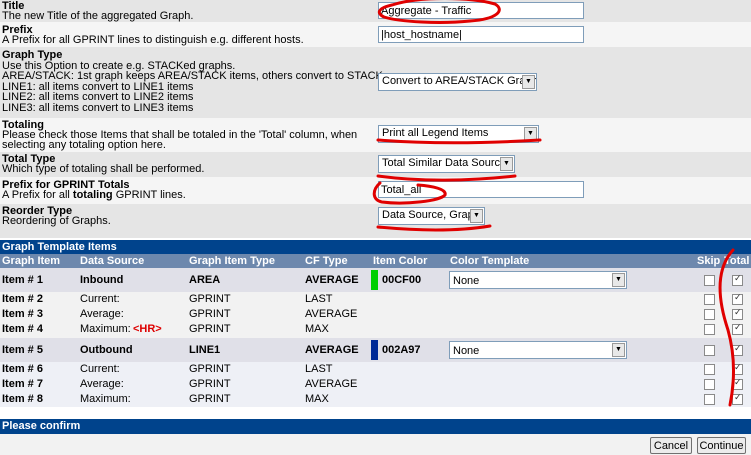 The image size is (751, 455). I want to click on item-type: AREA, so click(205, 280).